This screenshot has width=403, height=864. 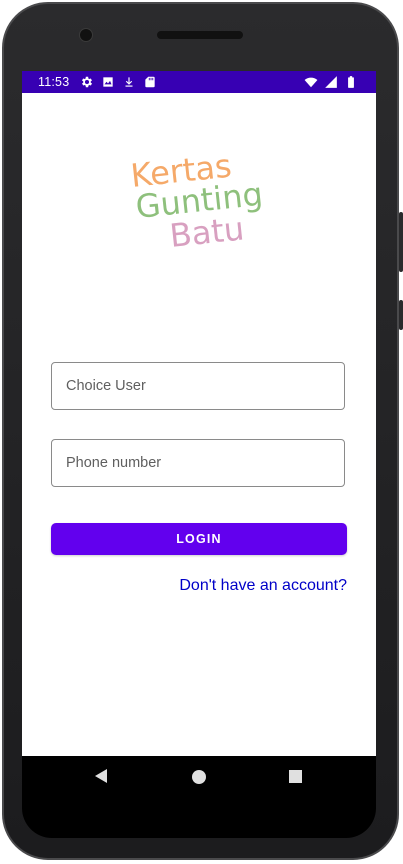 I want to click on image-icon, so click(x=108, y=82).